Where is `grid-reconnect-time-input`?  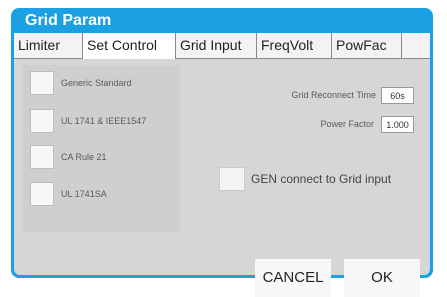
grid-reconnect-time-input is located at coordinates (397, 95).